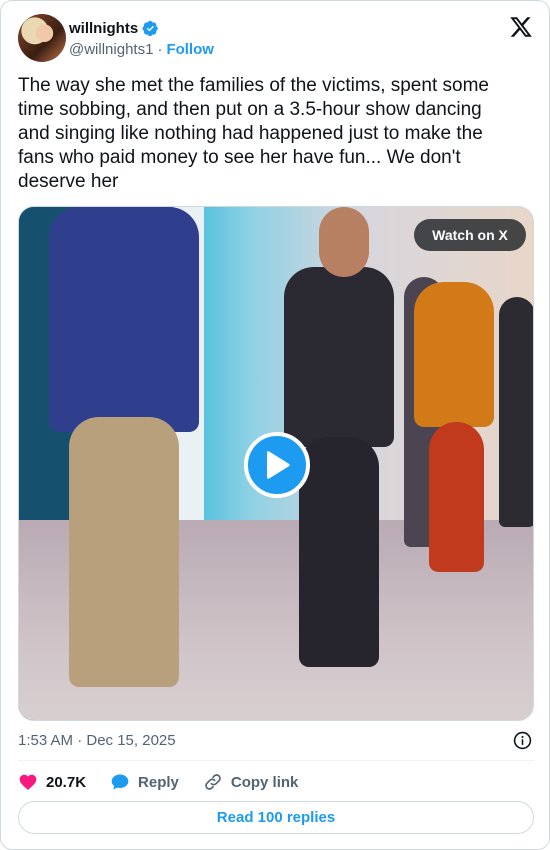 Image resolution: width=550 pixels, height=850 pixels. I want to click on follow-link: Follow, so click(190, 49).